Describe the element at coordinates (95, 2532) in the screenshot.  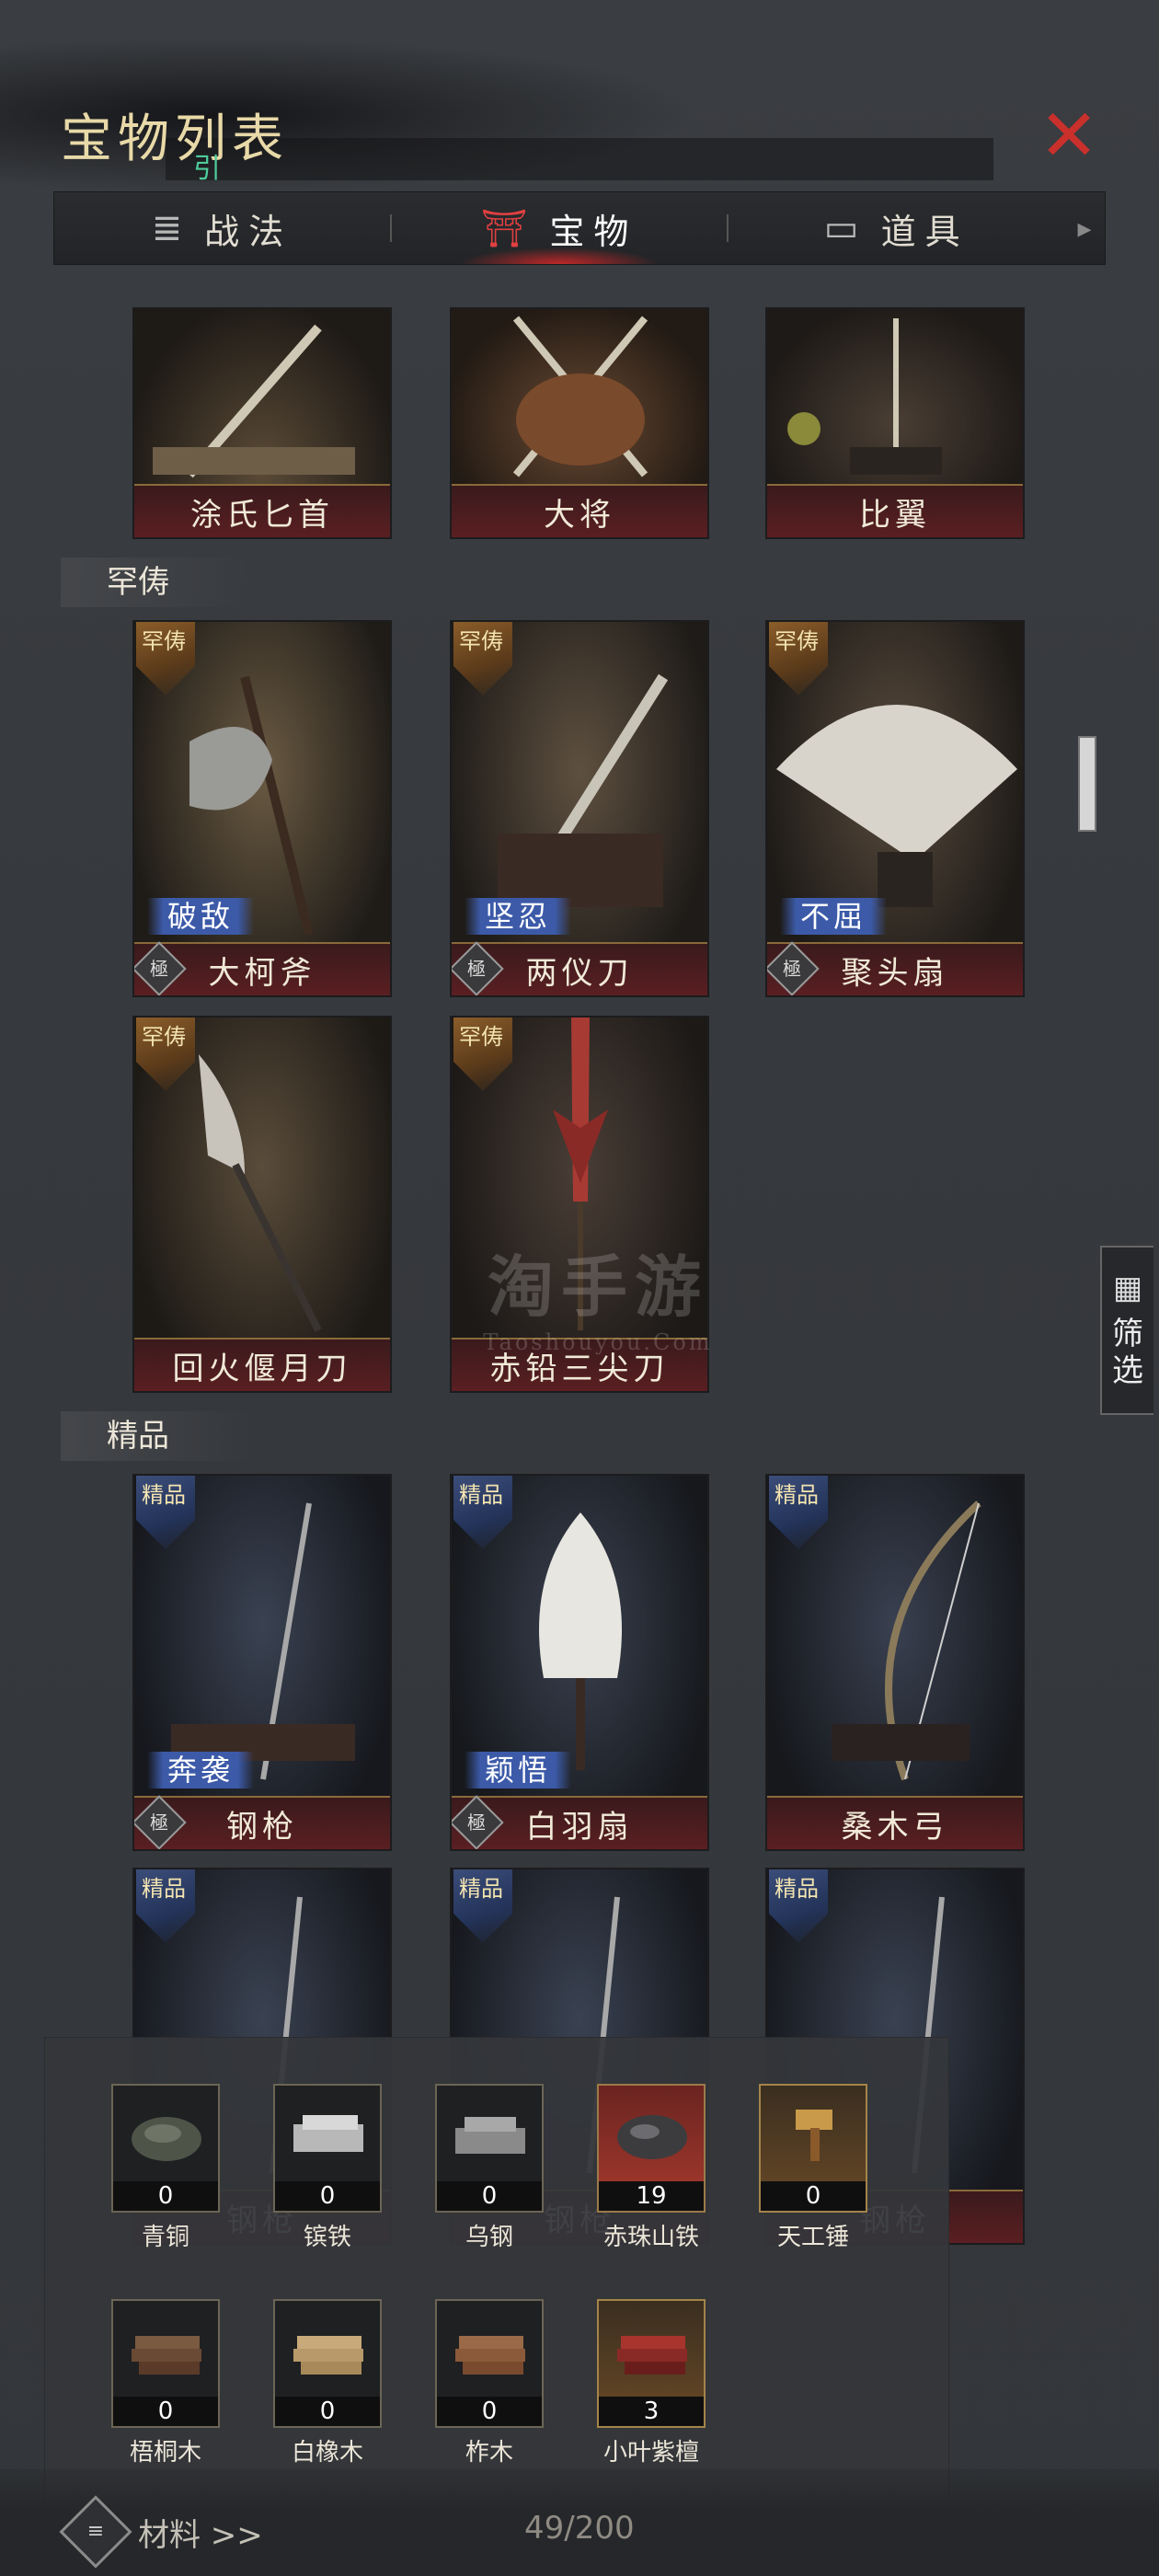
I see `materials-icon: ≡` at that location.